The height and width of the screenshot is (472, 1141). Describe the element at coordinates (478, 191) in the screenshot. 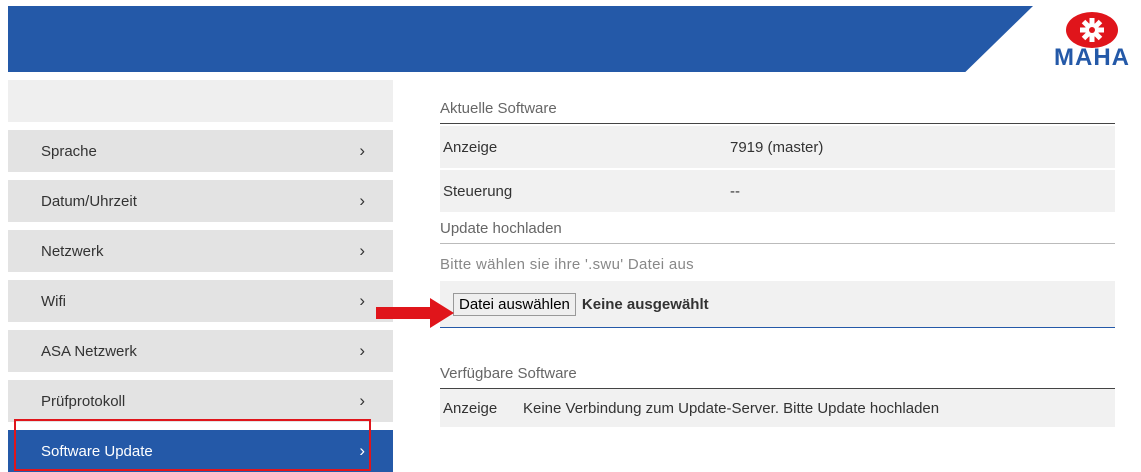

I see `row-key: Steuerung` at that location.